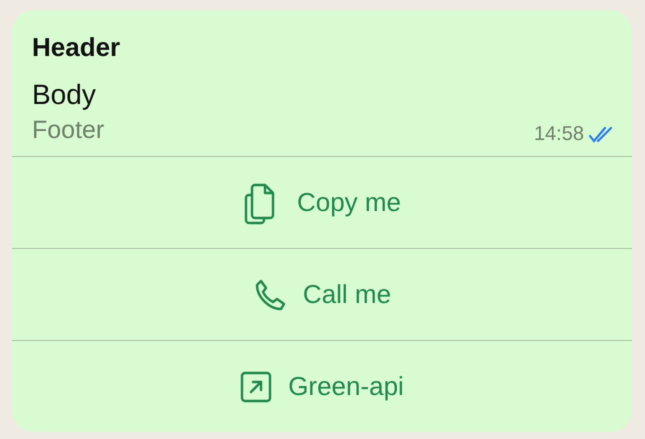  What do you see at coordinates (64, 95) in the screenshot?
I see `message-body: Body` at bounding box center [64, 95].